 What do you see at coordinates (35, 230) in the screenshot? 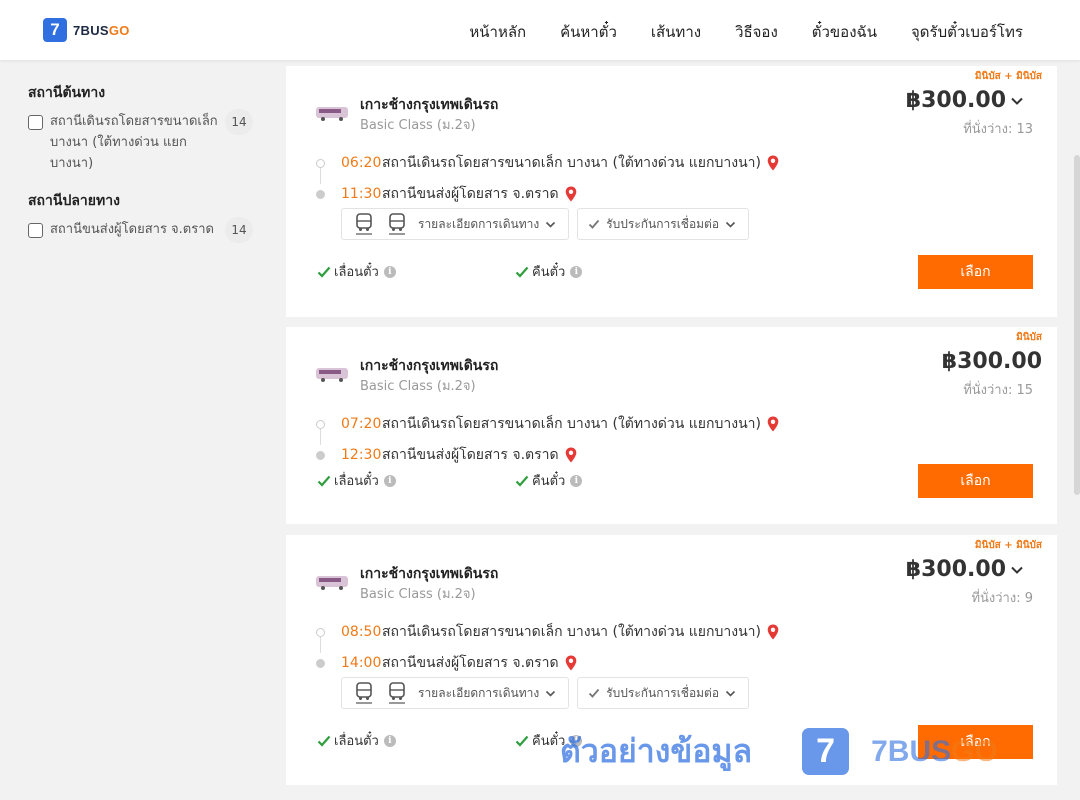
I see `dest-checkbox` at bounding box center [35, 230].